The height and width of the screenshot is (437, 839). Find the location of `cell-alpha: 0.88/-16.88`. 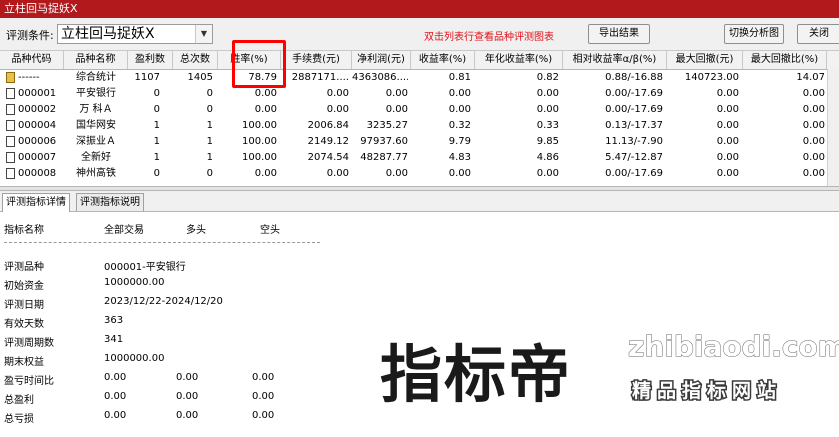

cell-alpha: 0.88/-16.88 is located at coordinates (634, 77).